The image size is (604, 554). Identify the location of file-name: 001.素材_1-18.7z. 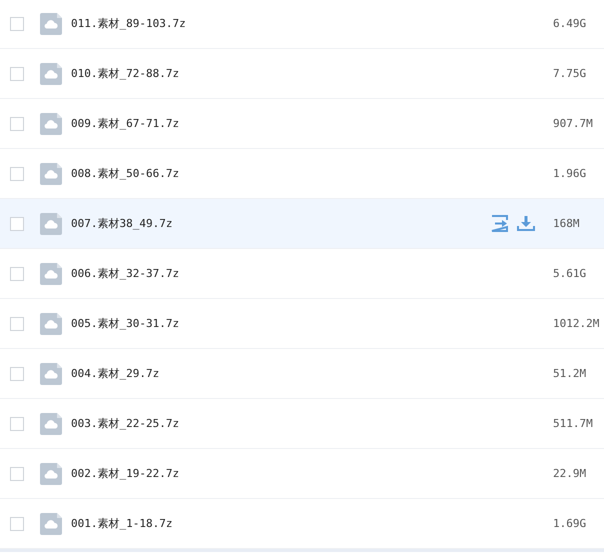
(121, 523).